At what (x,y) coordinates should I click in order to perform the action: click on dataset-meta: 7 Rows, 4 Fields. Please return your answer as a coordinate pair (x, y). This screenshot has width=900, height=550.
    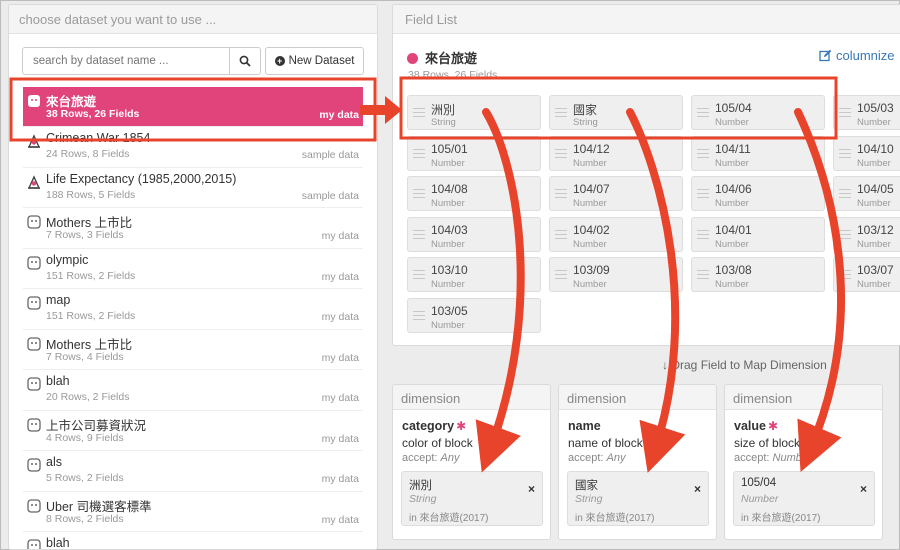
    Looking at the image, I should click on (85, 356).